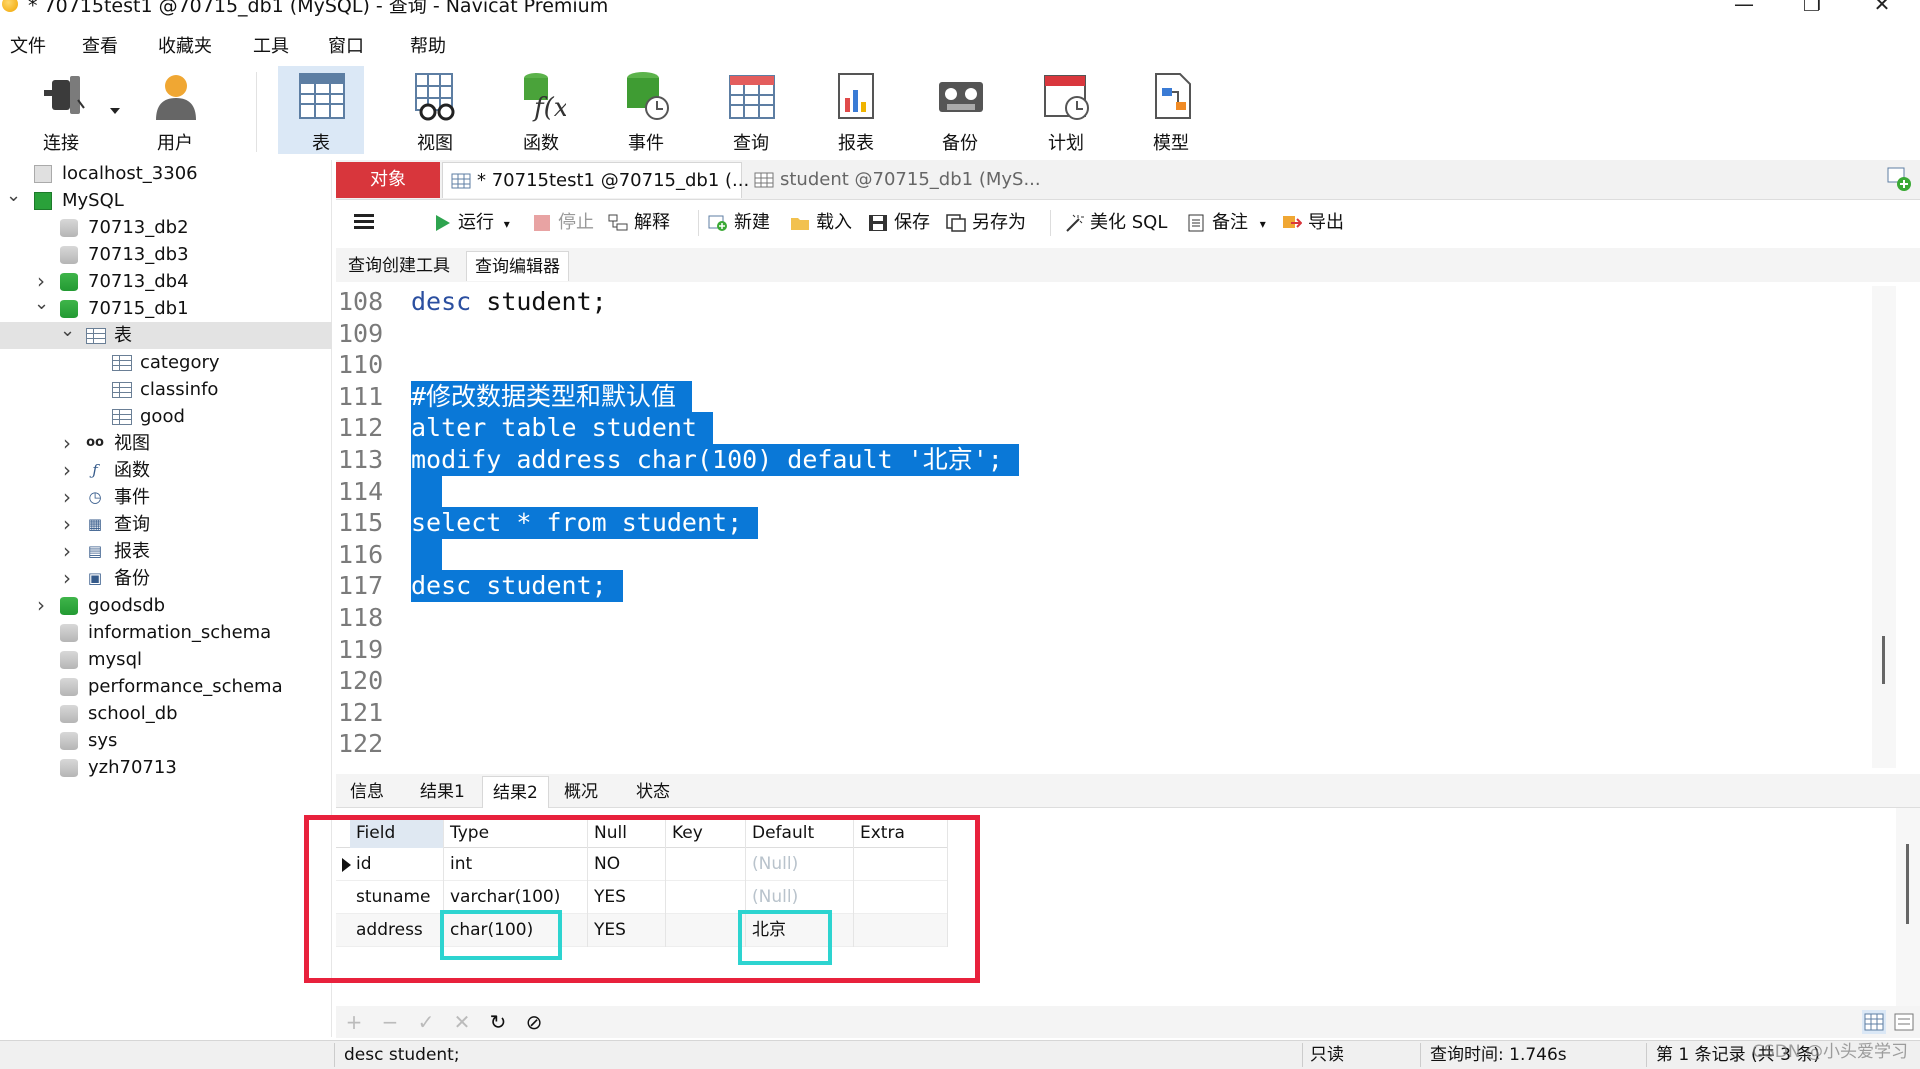  What do you see at coordinates (442, 792) in the screenshot?
I see `tab-result1: 结果1` at bounding box center [442, 792].